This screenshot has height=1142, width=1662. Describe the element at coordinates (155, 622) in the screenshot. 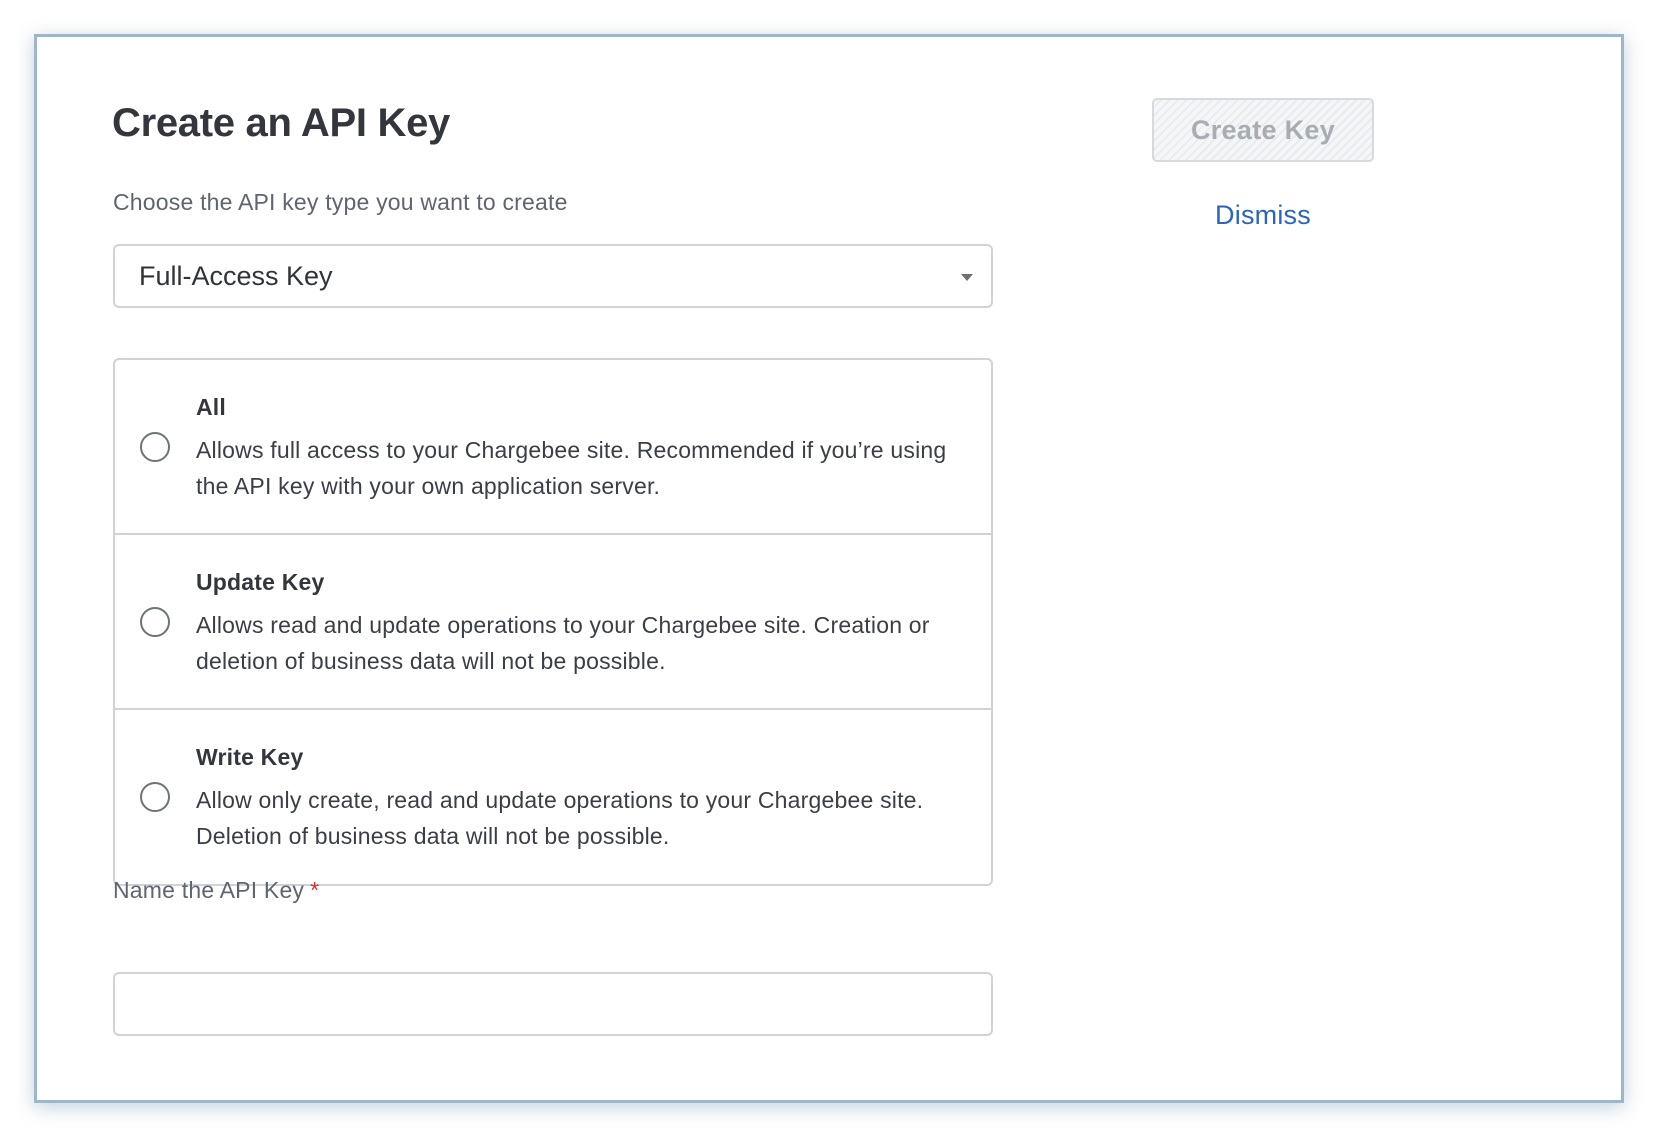

I see `radio-update-key` at that location.